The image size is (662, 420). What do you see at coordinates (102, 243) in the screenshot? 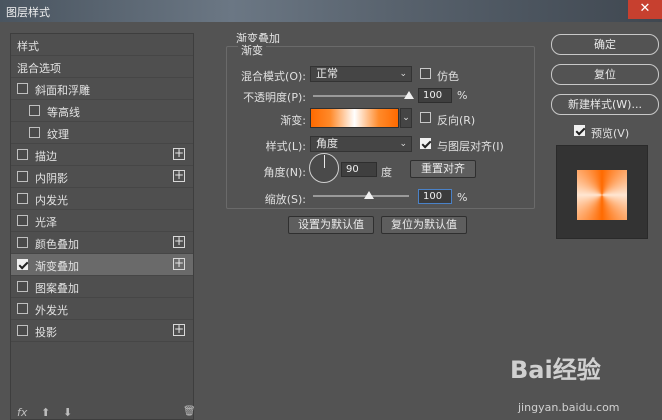
I see `sidebar-item-9: 颜色叠加 +` at bounding box center [102, 243].